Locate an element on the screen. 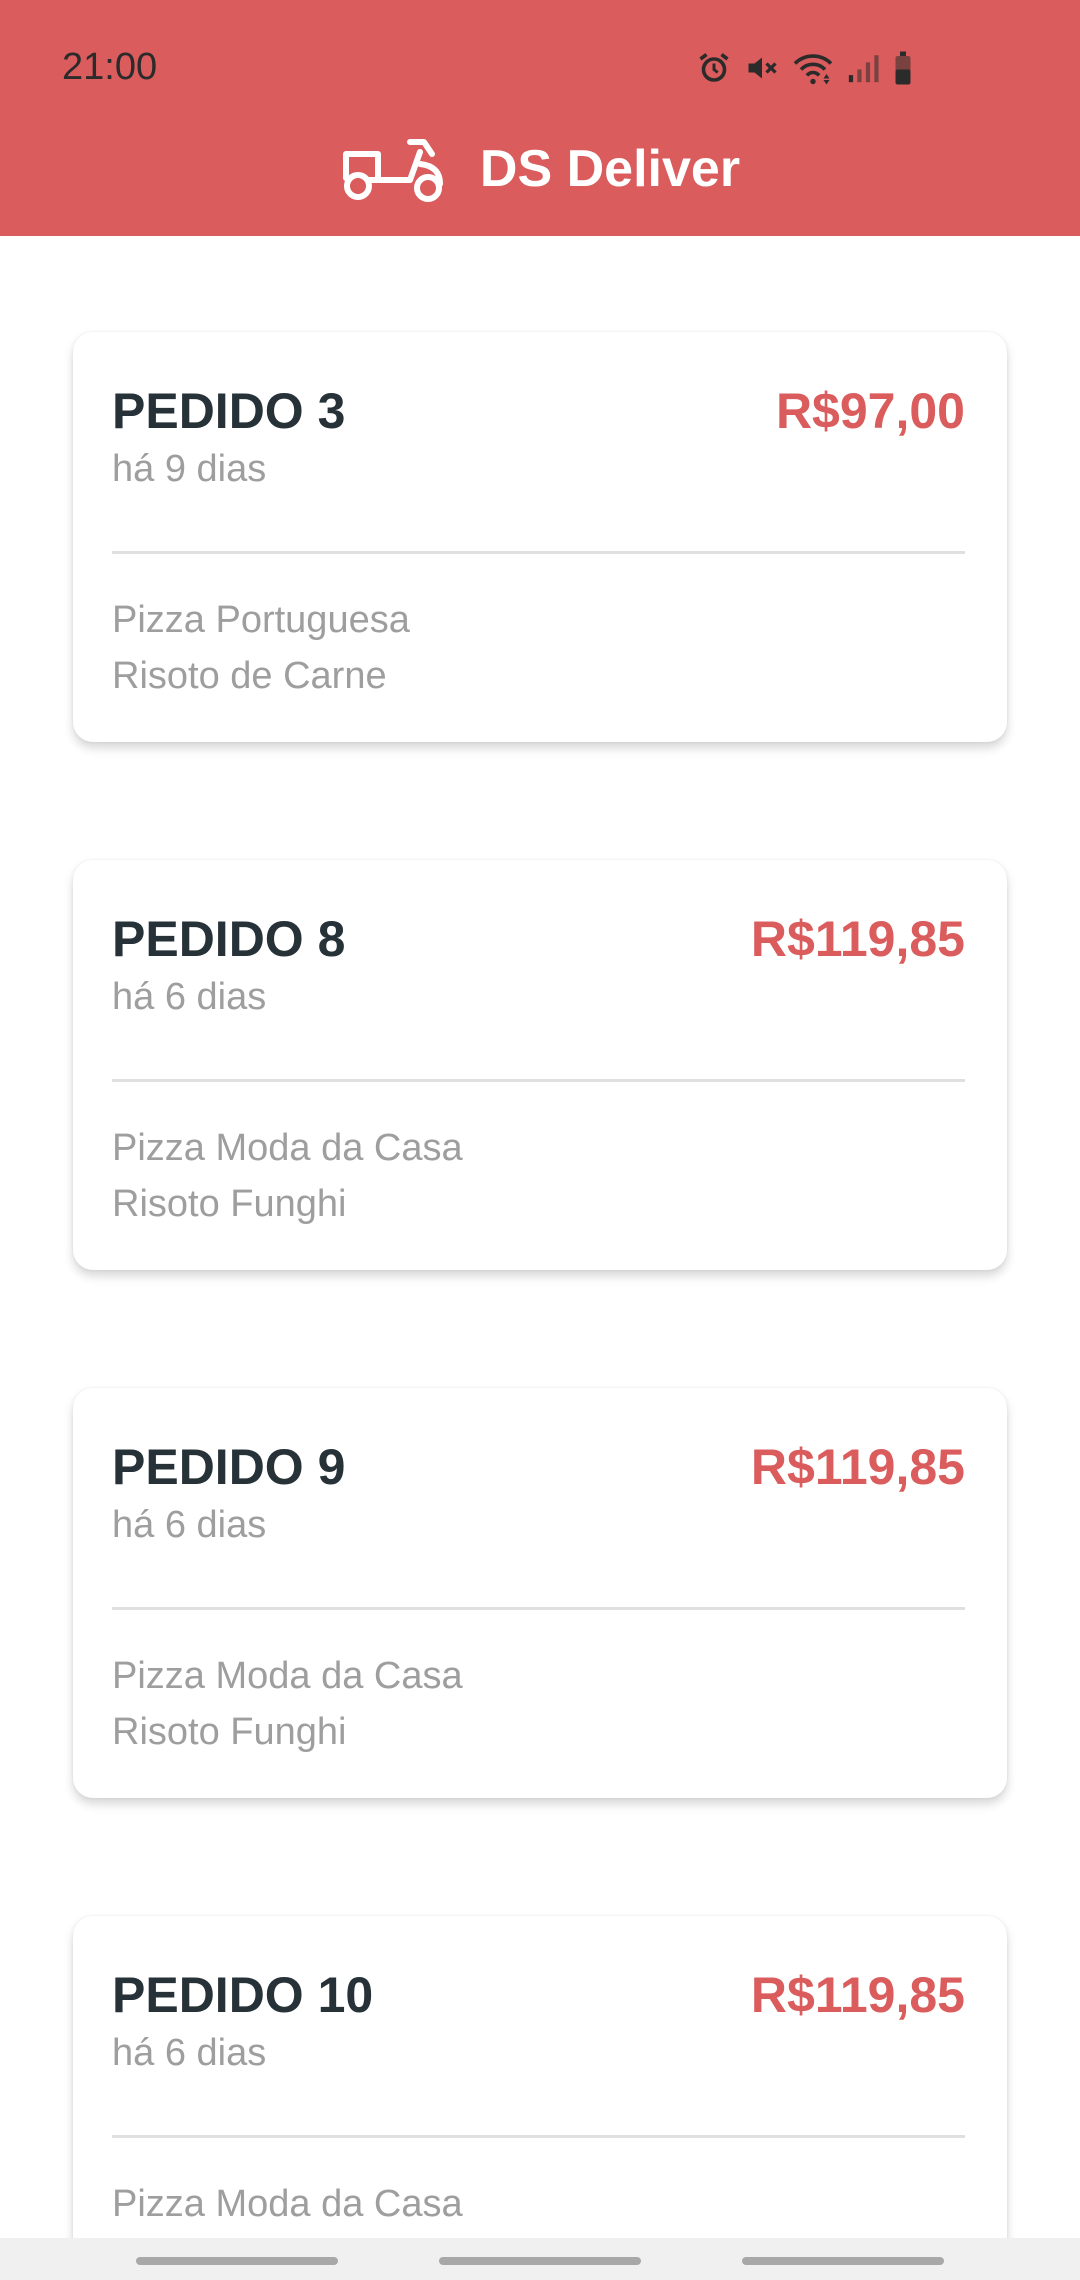  order-price: R$97,00 is located at coordinates (870, 411).